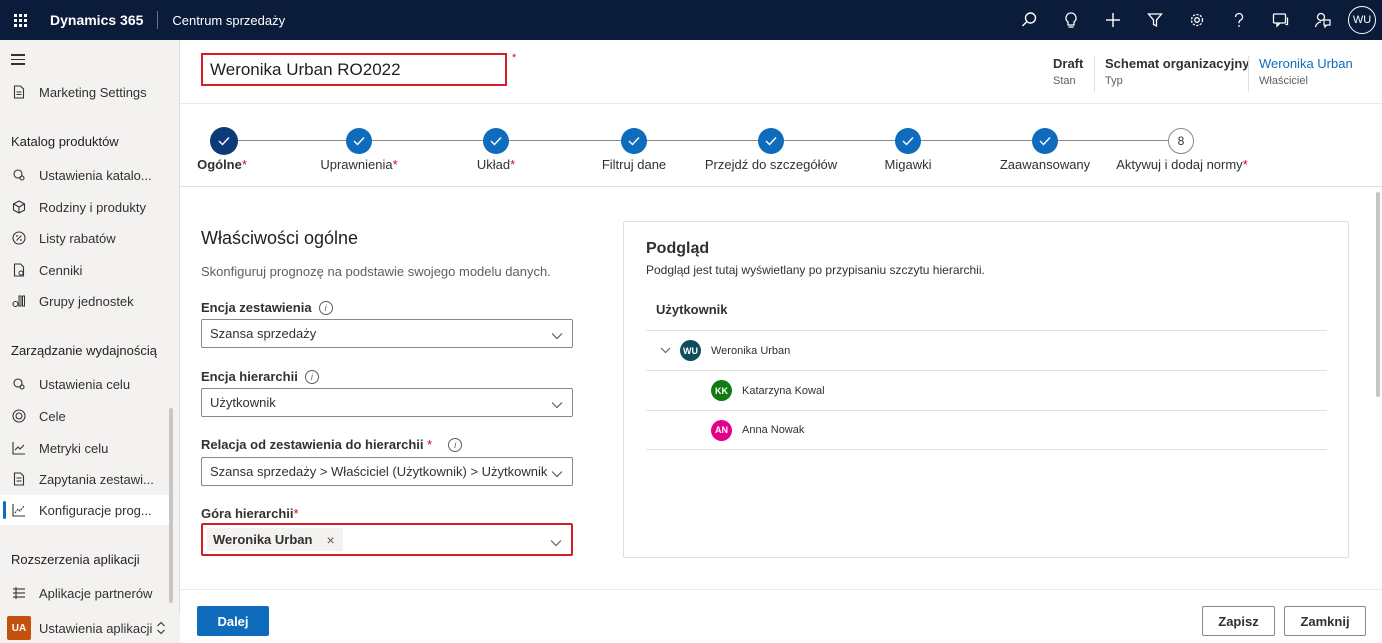 Image resolution: width=1382 pixels, height=643 pixels. What do you see at coordinates (19, 593) in the screenshot?
I see `list-icon` at bounding box center [19, 593].